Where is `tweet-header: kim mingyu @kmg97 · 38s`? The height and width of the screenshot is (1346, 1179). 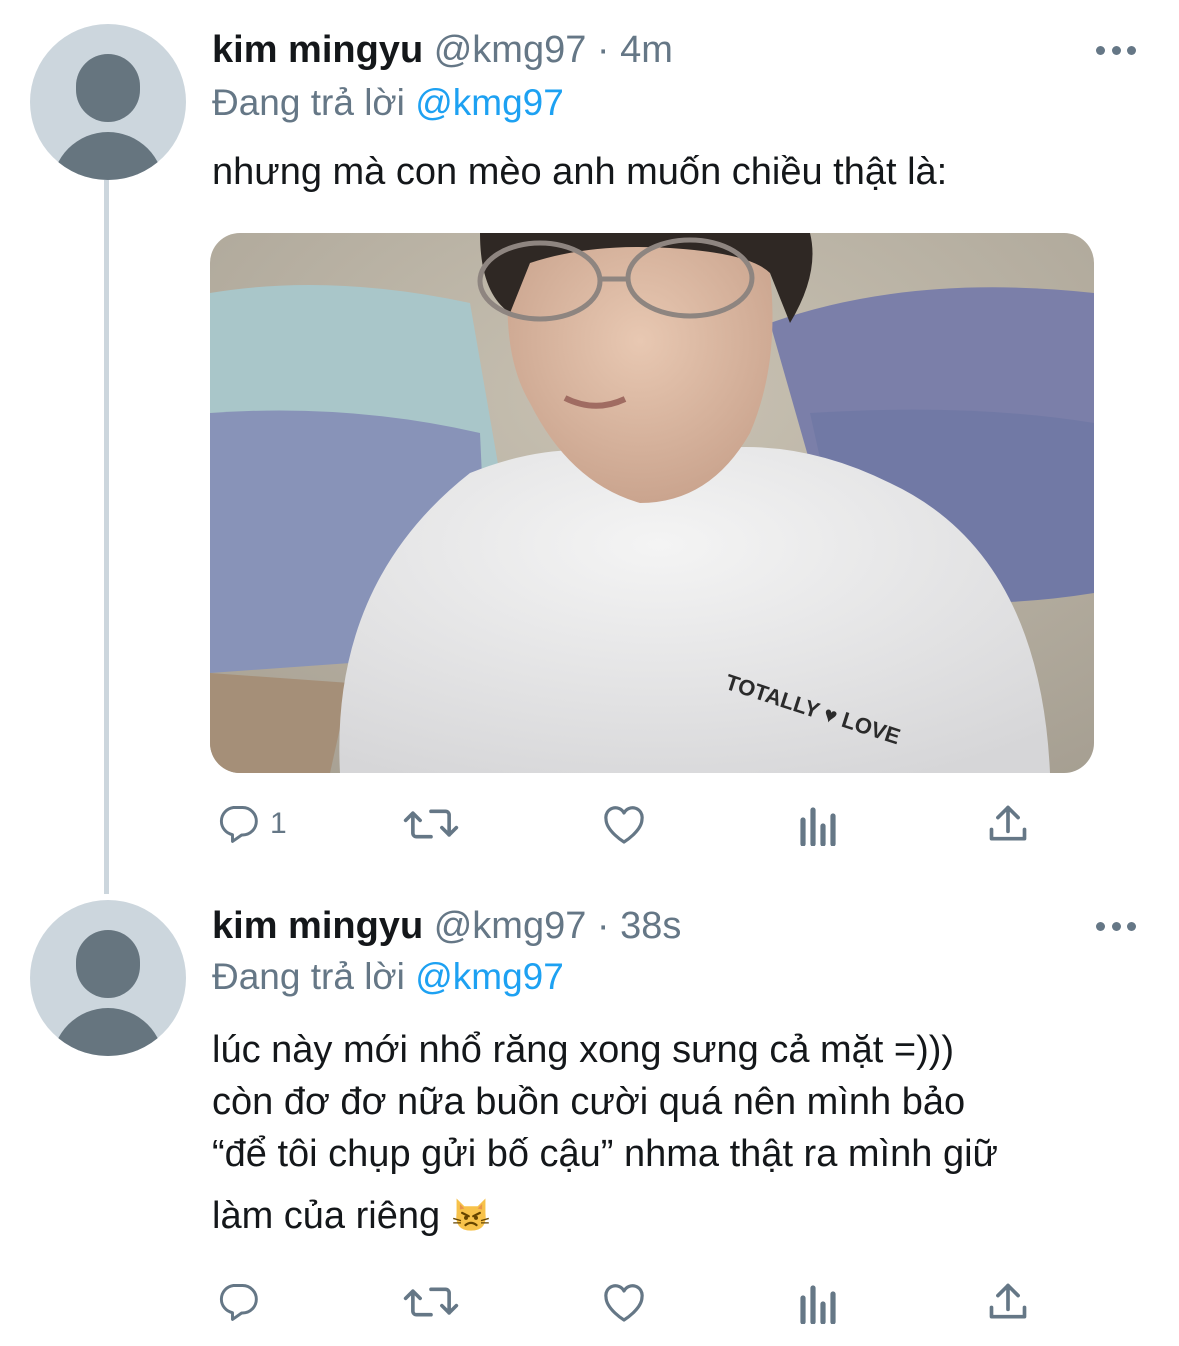 tweet-header: kim mingyu @kmg97 · 38s is located at coordinates (446, 926).